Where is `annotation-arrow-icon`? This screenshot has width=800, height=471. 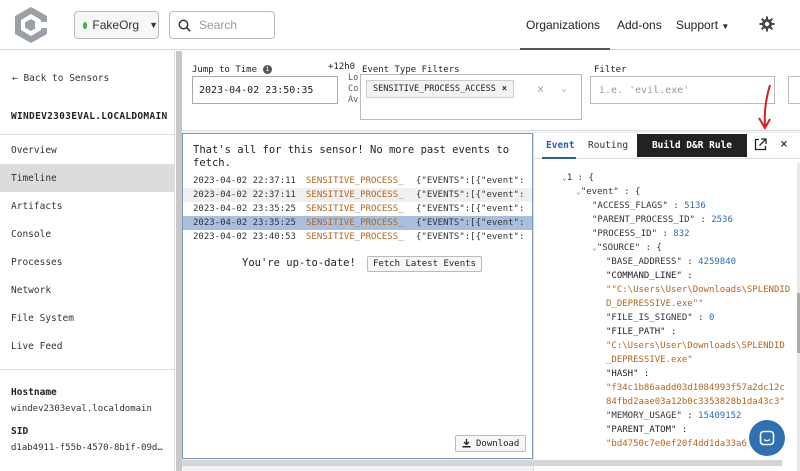 annotation-arrow-icon is located at coordinates (764, 107).